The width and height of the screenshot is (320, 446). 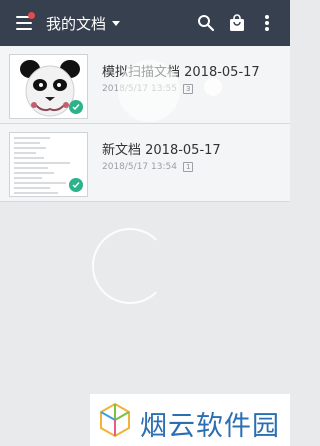 I want to click on more-vert-icon, so click(x=267, y=23).